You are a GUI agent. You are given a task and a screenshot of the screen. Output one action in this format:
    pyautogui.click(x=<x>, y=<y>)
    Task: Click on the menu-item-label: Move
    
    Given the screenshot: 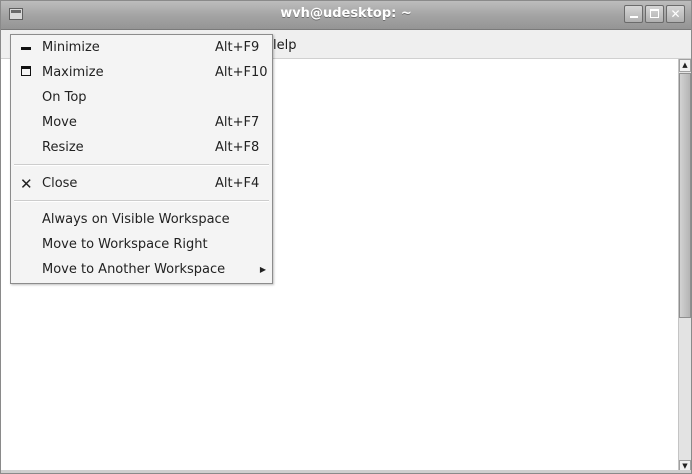 What is the action you would take?
    pyautogui.click(x=59, y=122)
    